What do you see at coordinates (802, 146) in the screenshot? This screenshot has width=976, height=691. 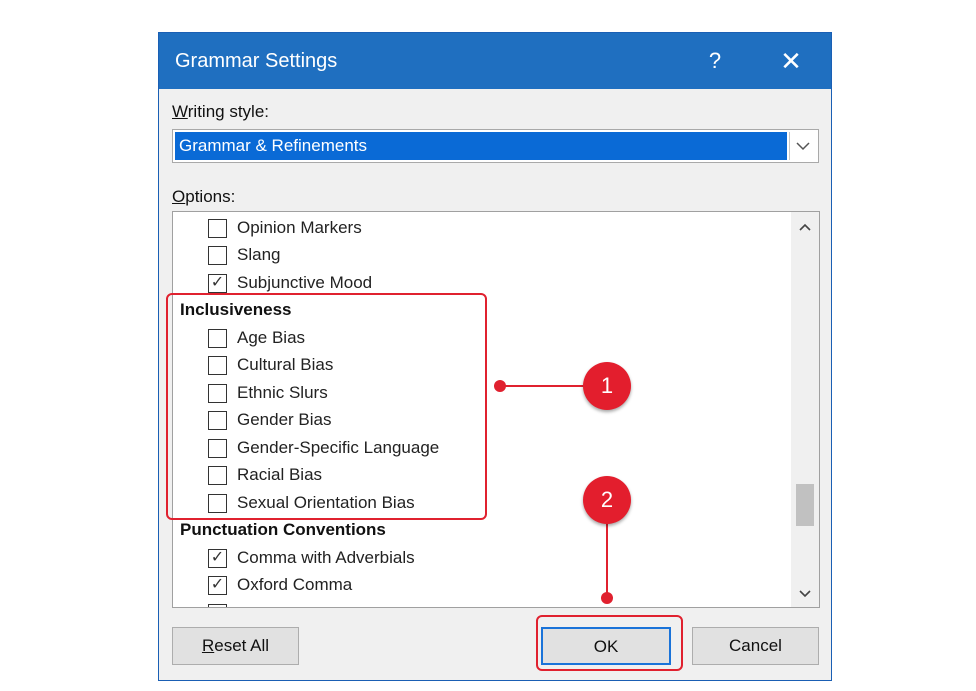 I see `chevron-down-icon` at bounding box center [802, 146].